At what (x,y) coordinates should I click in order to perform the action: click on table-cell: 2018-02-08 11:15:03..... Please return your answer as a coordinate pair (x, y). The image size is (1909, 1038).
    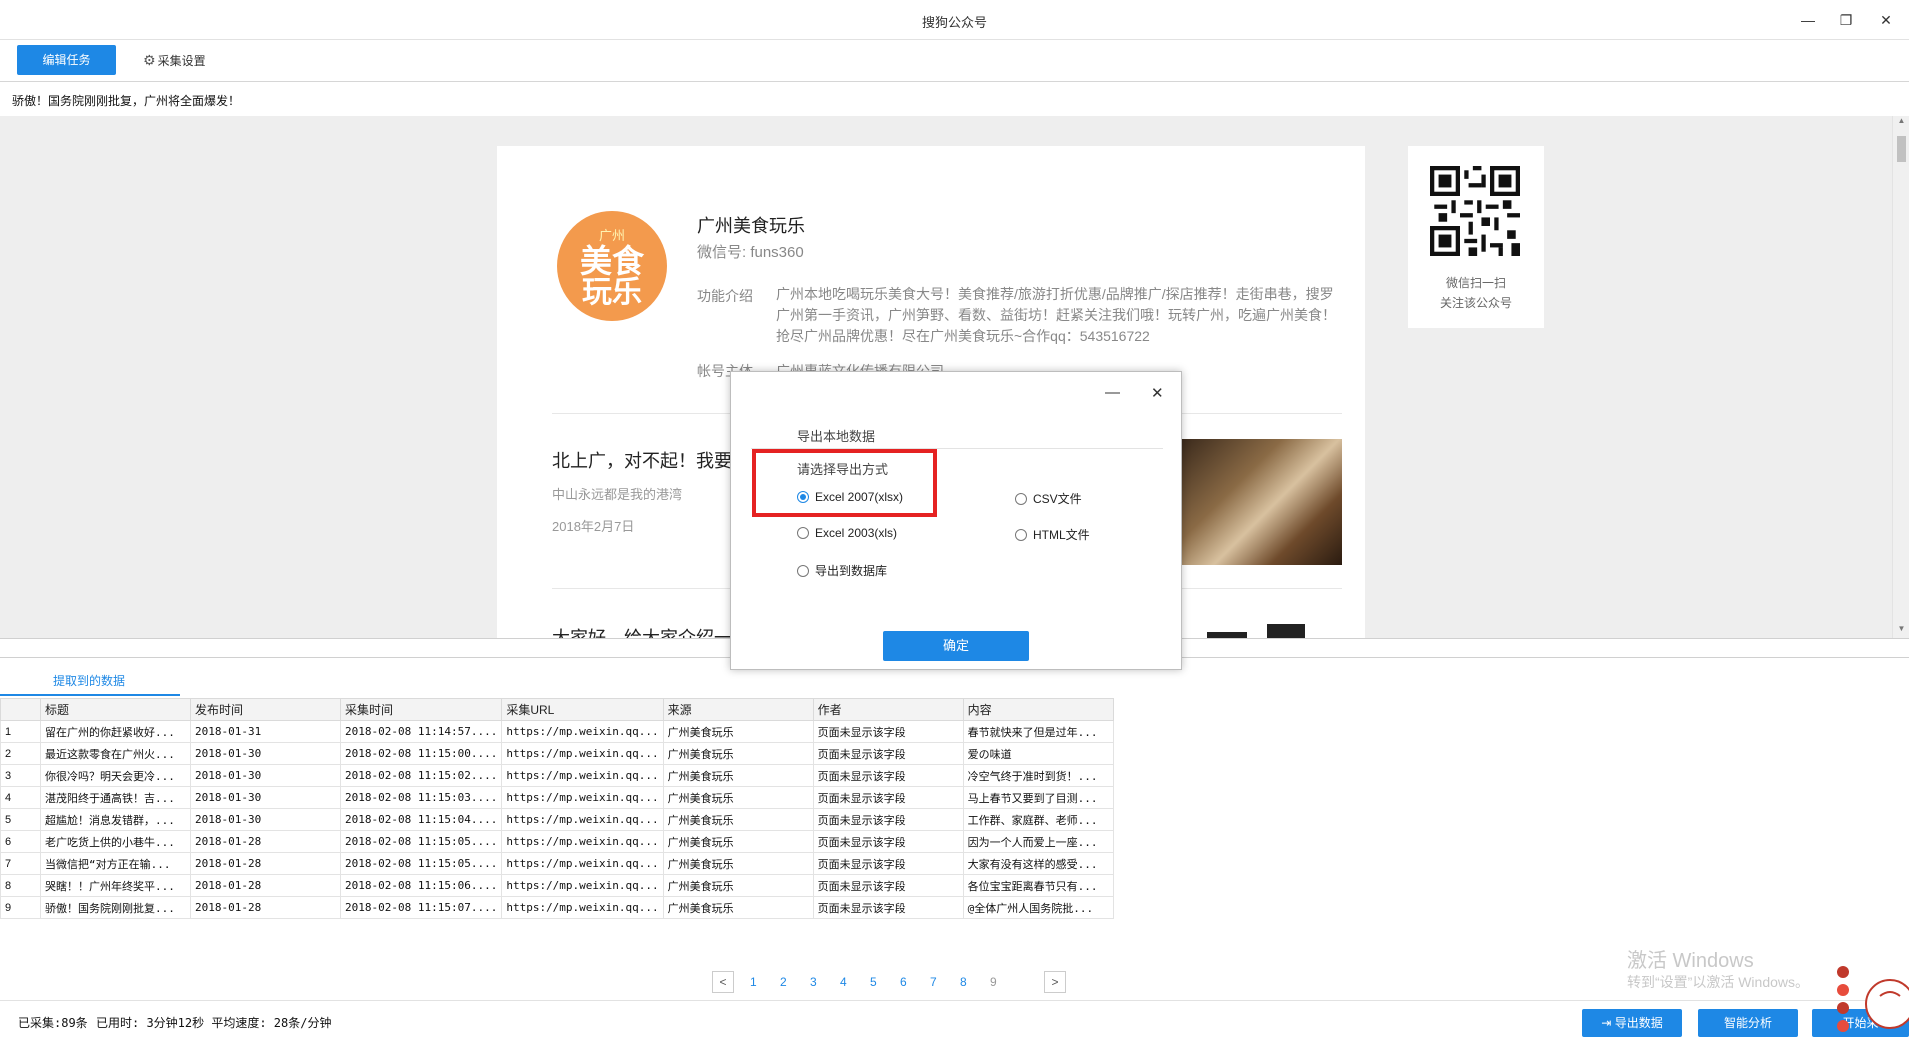
    Looking at the image, I should click on (421, 797).